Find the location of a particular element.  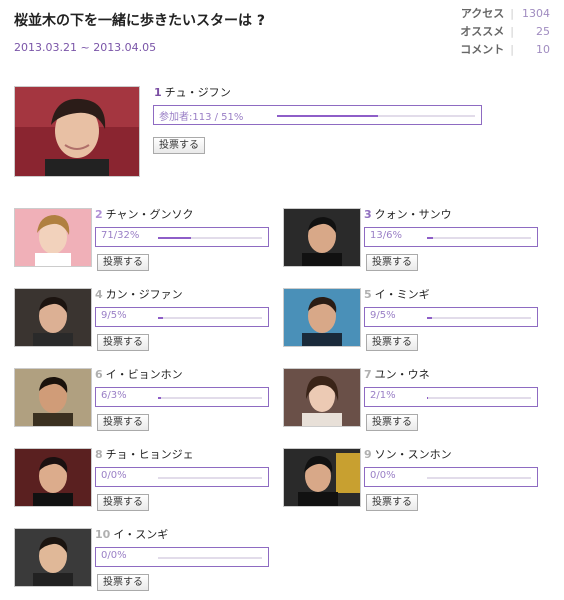

result-label: 71/32% is located at coordinates (120, 235).